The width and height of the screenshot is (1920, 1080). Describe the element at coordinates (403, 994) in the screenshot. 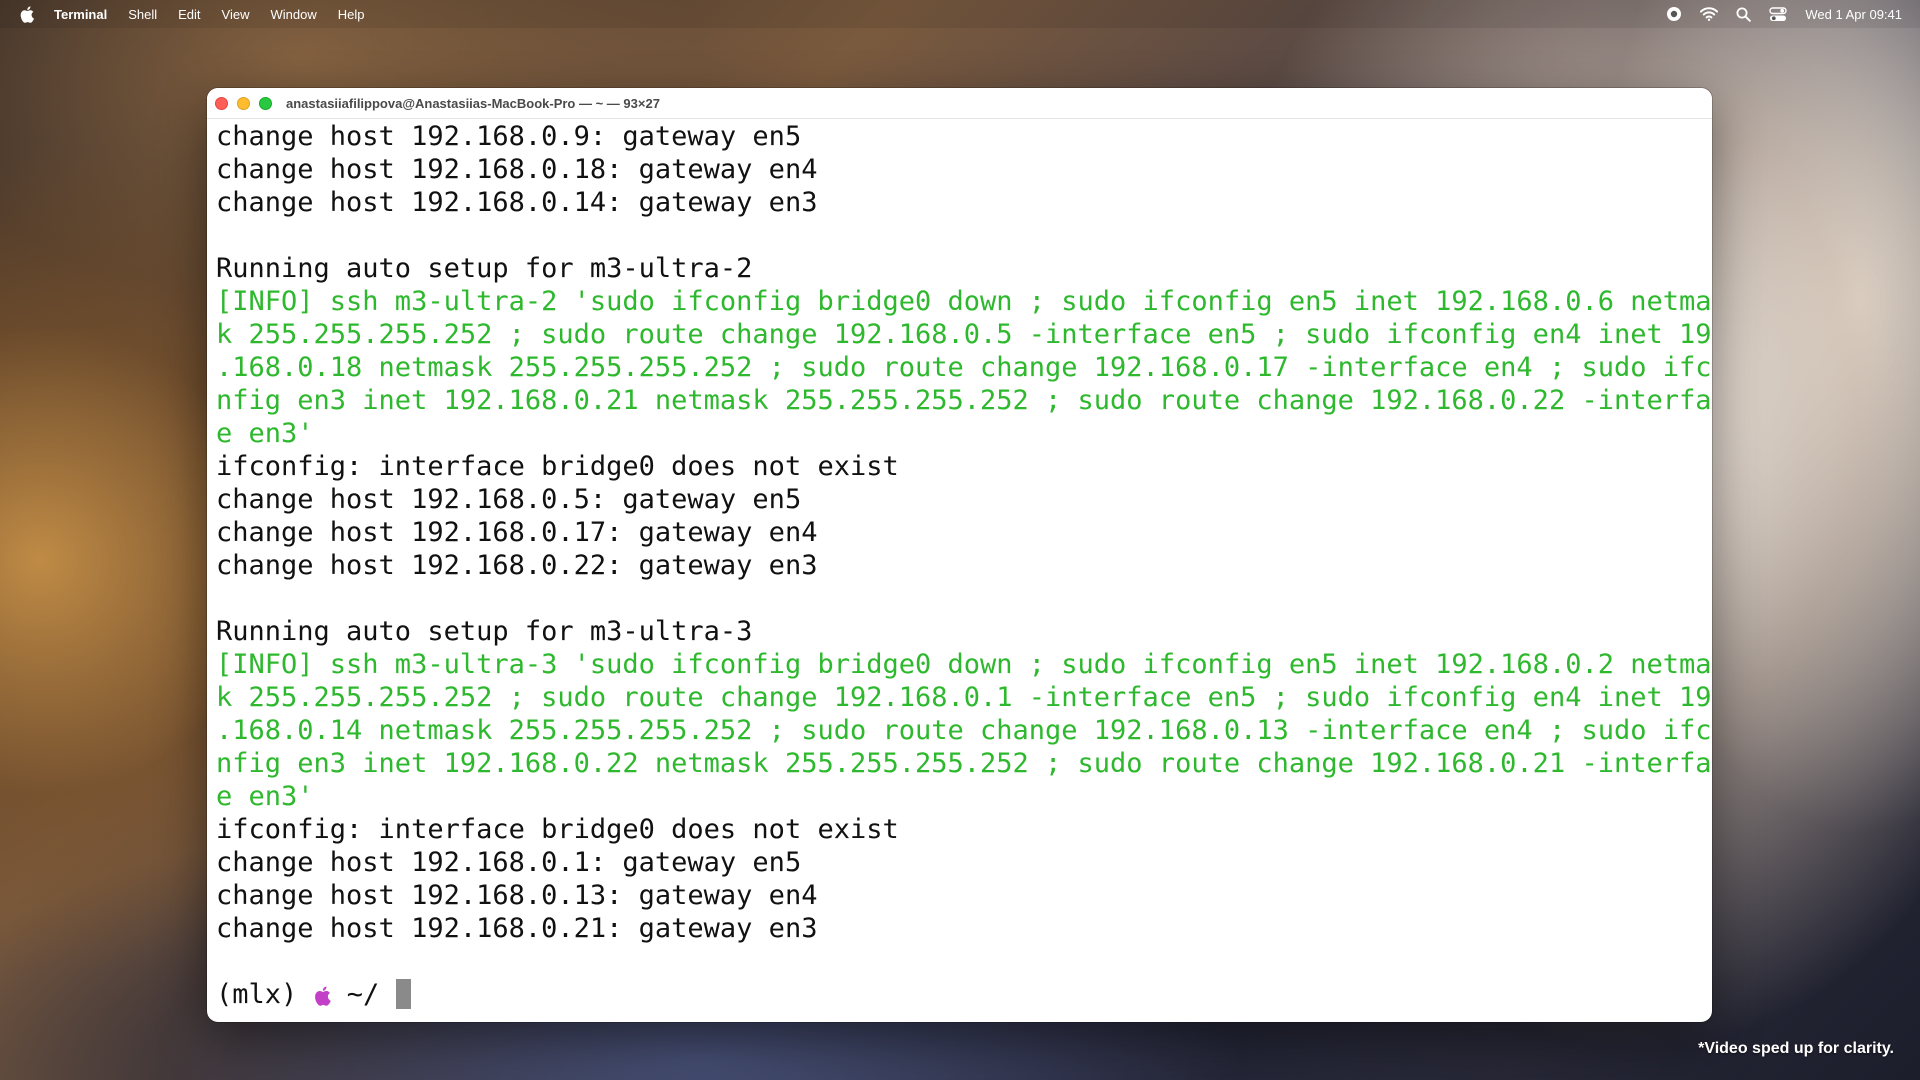

I see `terminal-cursor` at that location.